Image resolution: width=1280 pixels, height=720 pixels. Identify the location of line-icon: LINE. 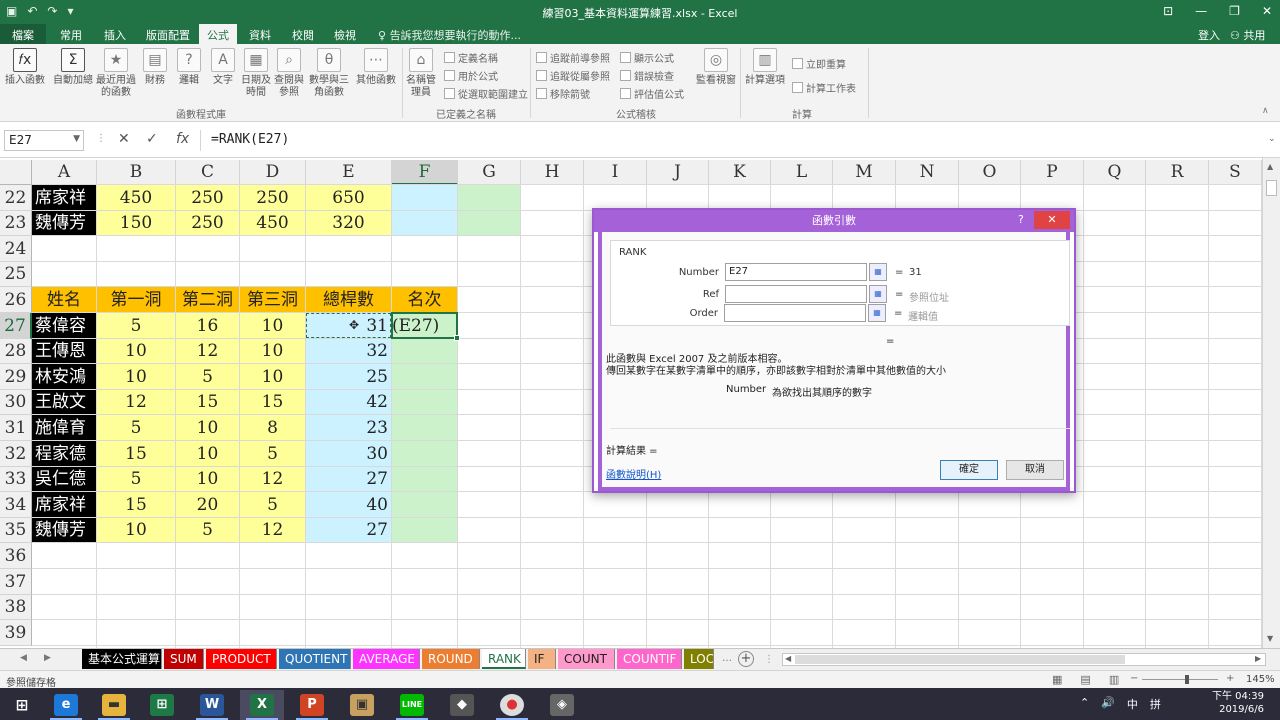
(412, 705).